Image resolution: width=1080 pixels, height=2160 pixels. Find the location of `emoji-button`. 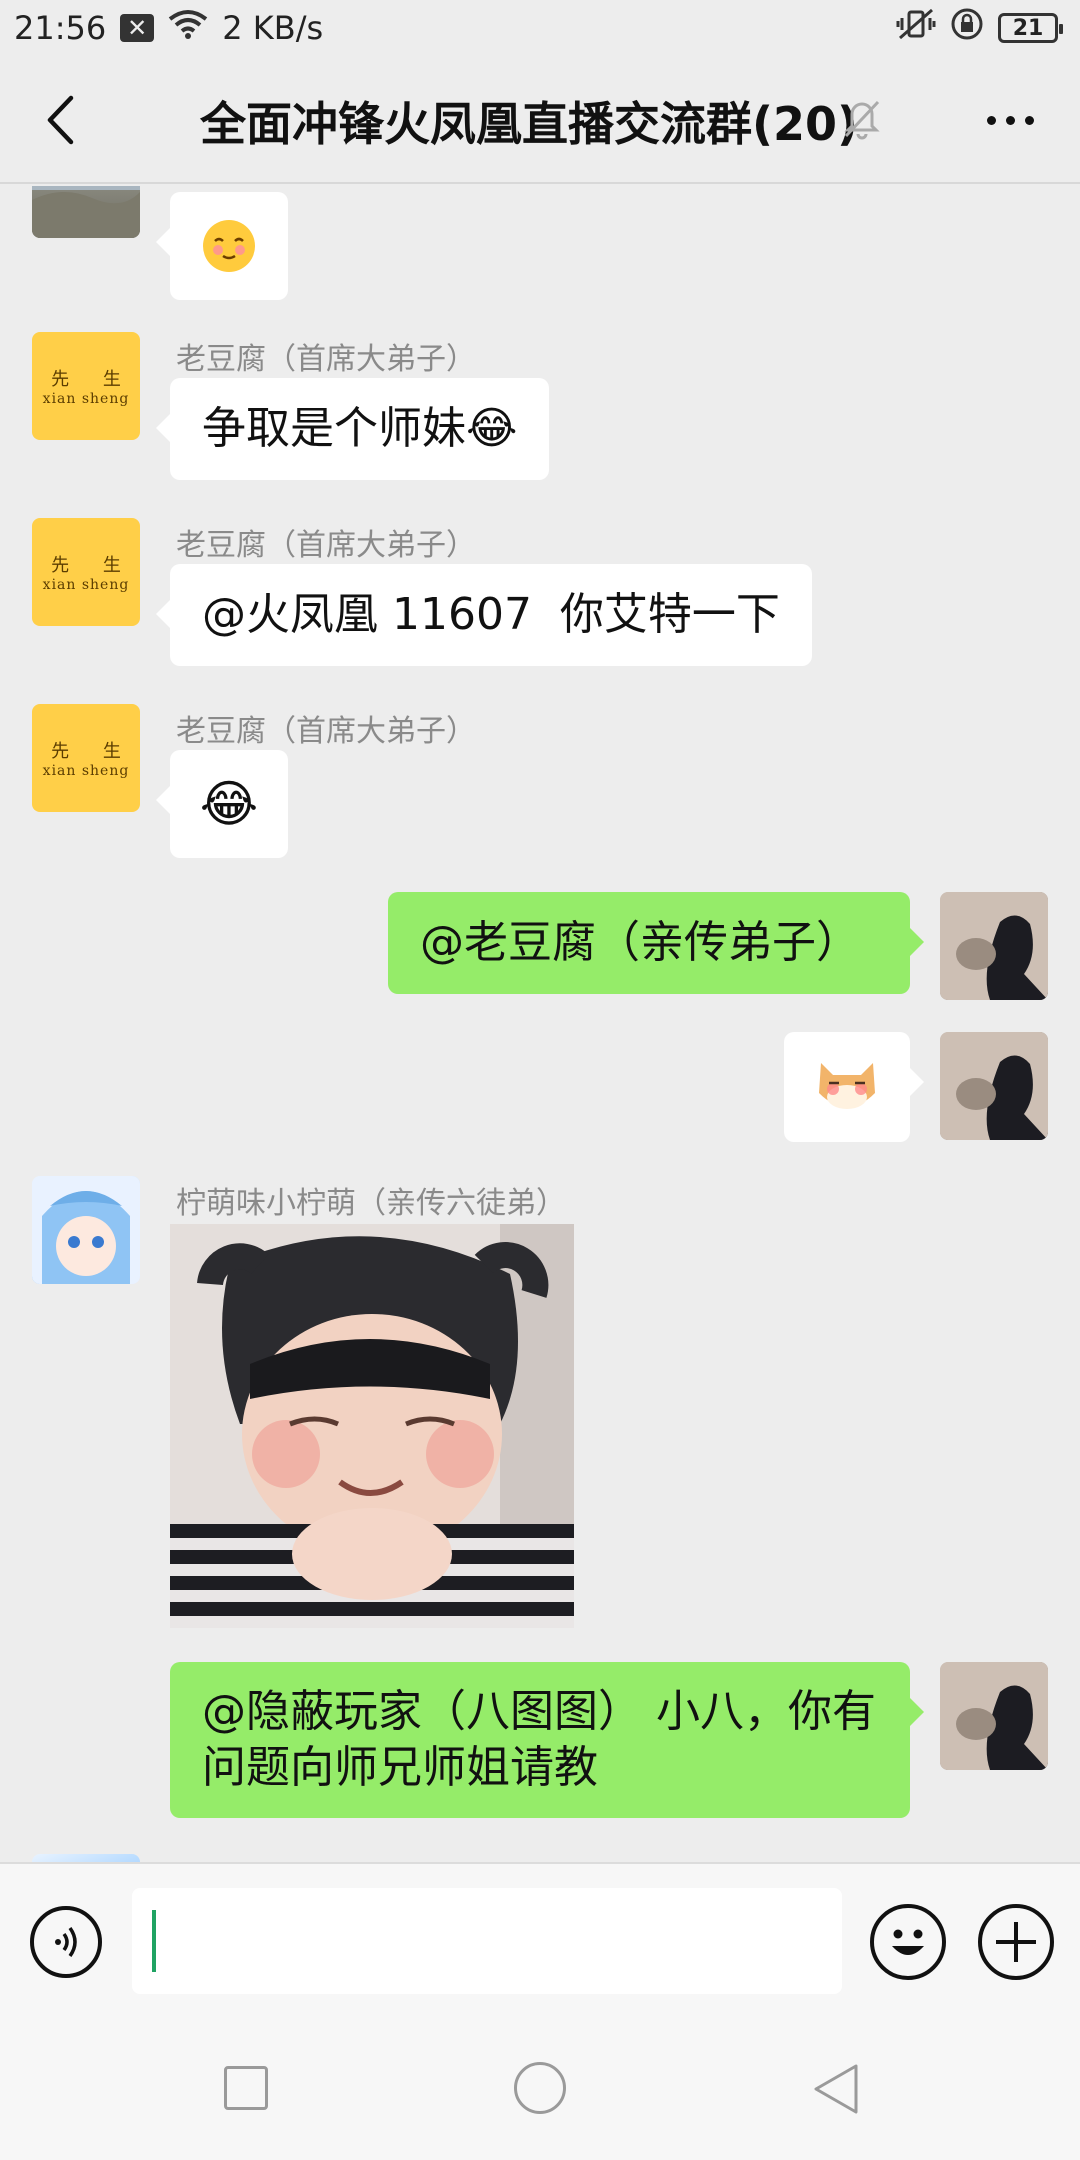

emoji-button is located at coordinates (908, 1942).